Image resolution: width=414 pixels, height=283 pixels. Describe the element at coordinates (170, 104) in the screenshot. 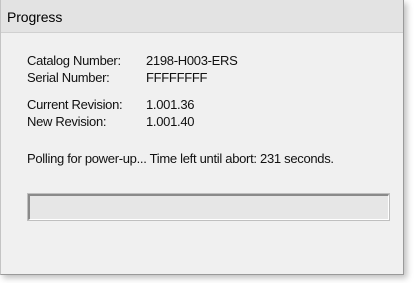

I see `current-revision-value: 1.001.36` at that location.